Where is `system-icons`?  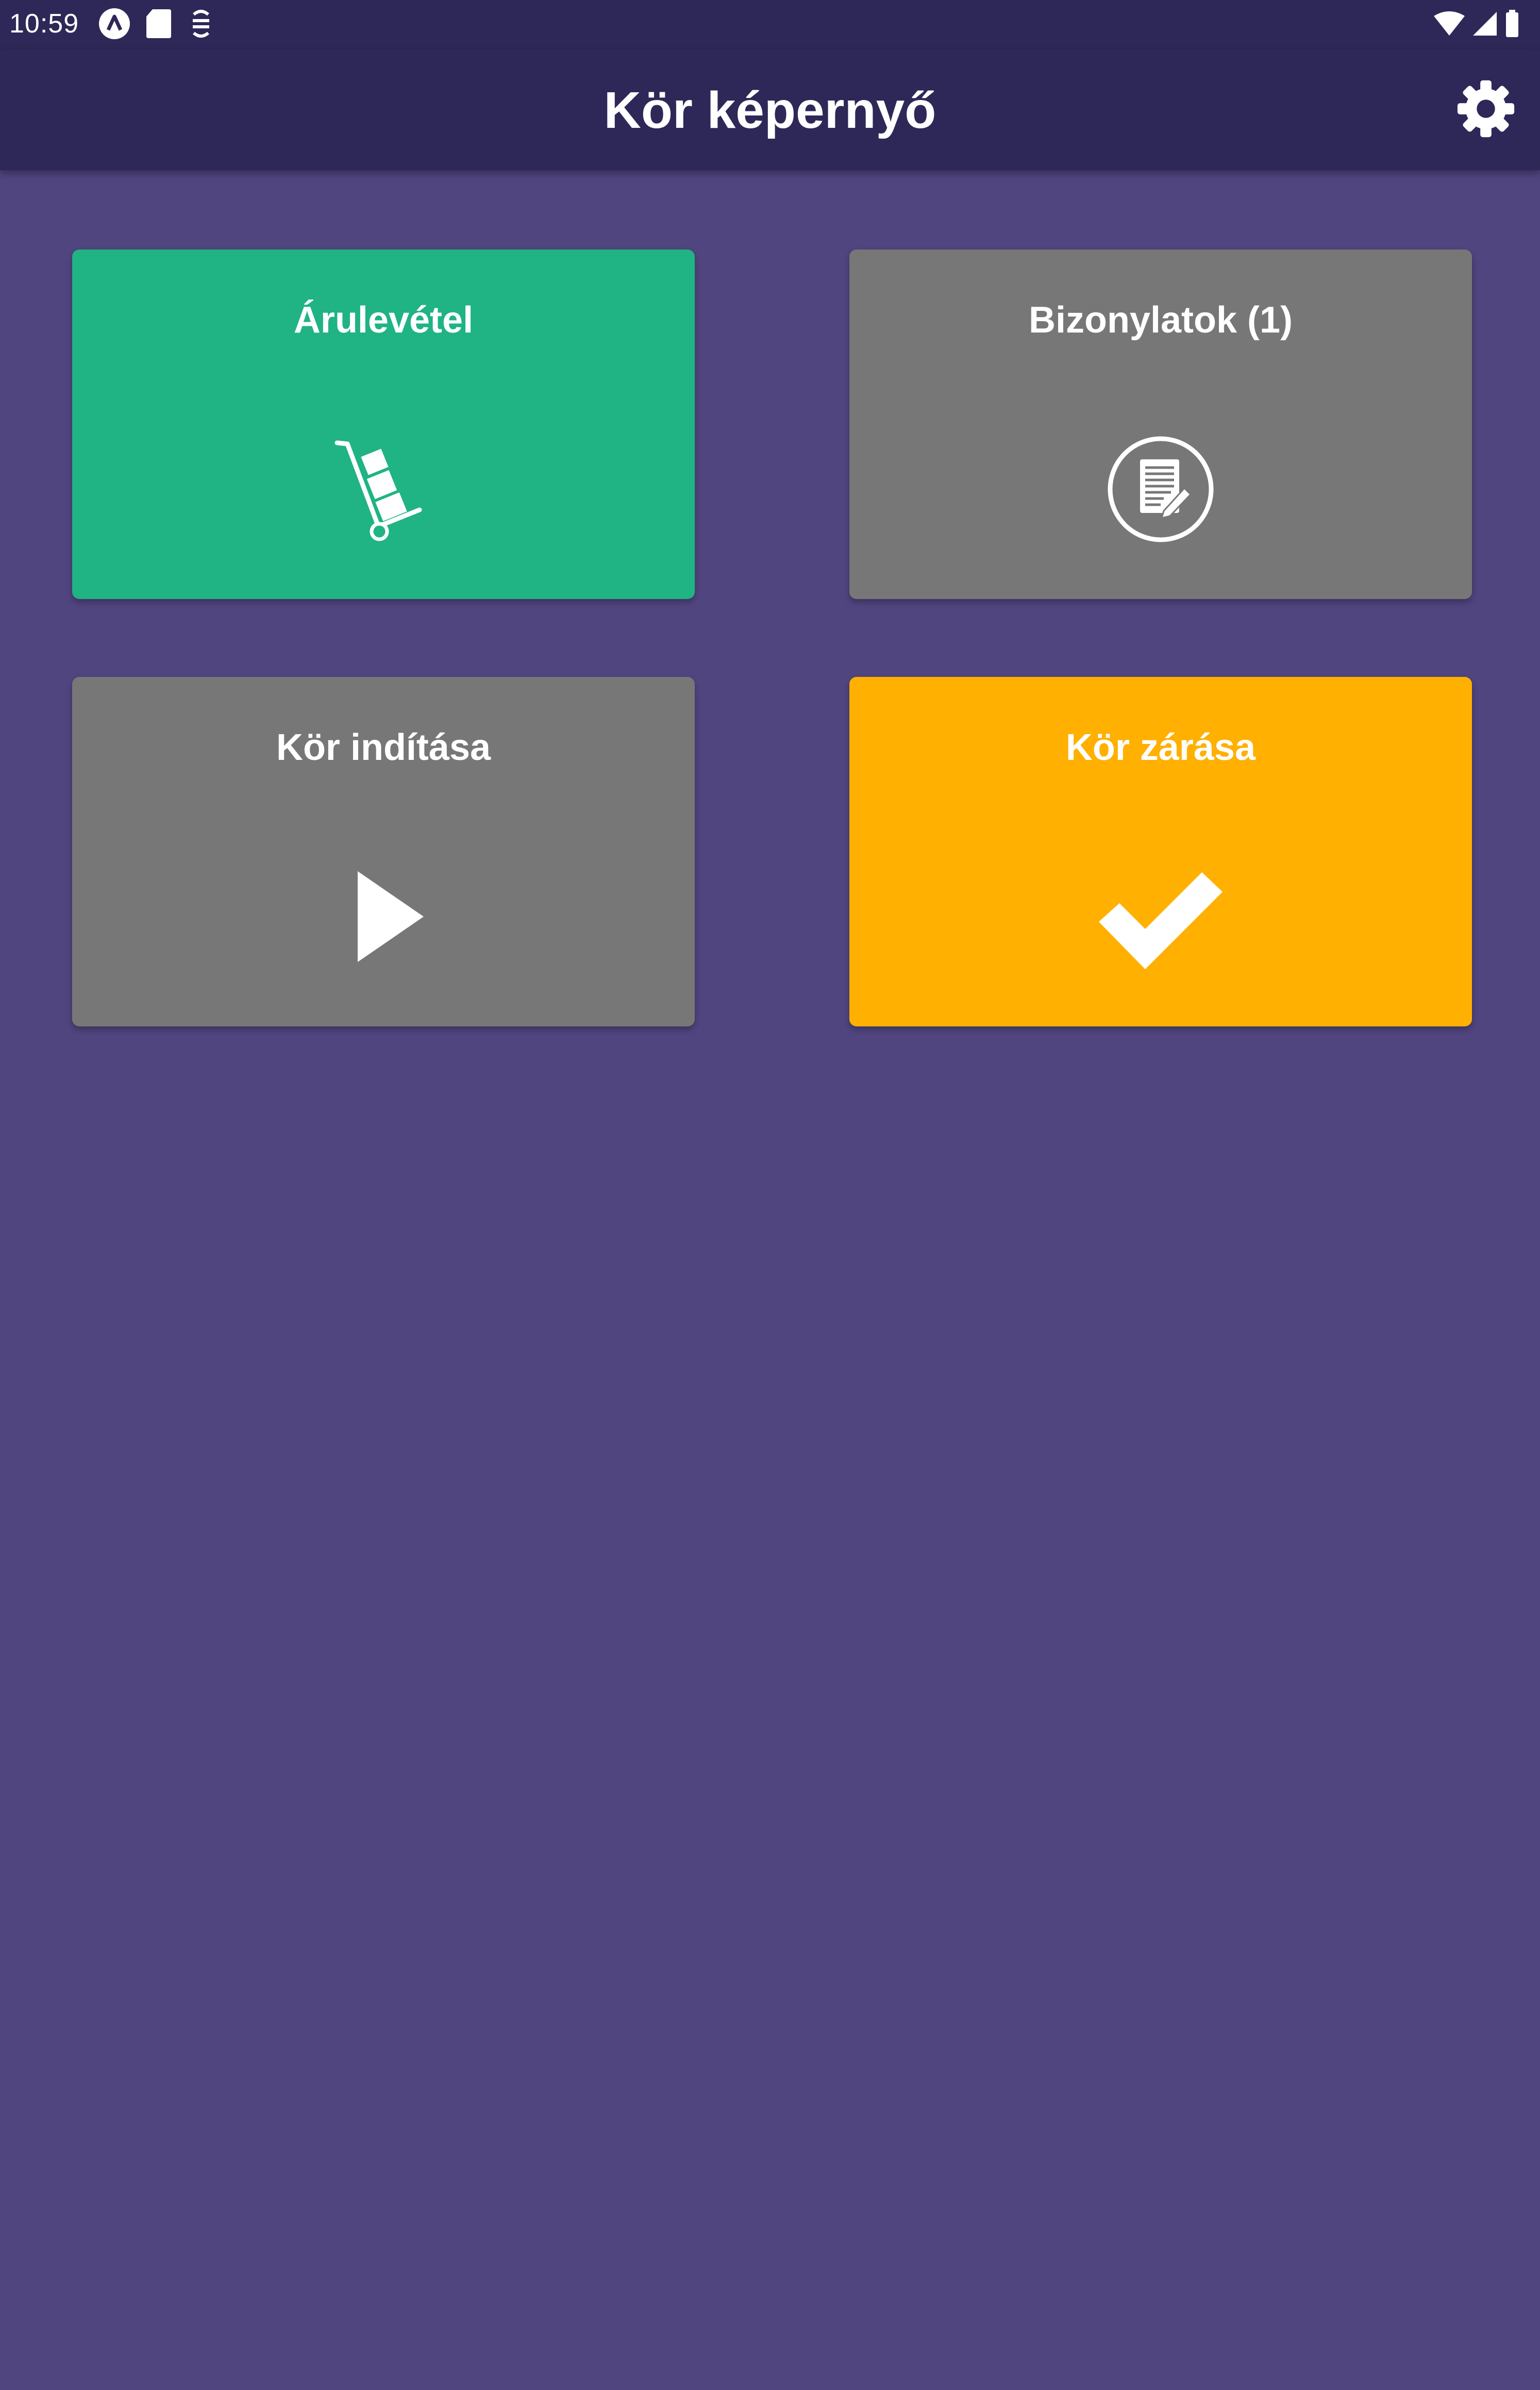 system-icons is located at coordinates (1476, 23).